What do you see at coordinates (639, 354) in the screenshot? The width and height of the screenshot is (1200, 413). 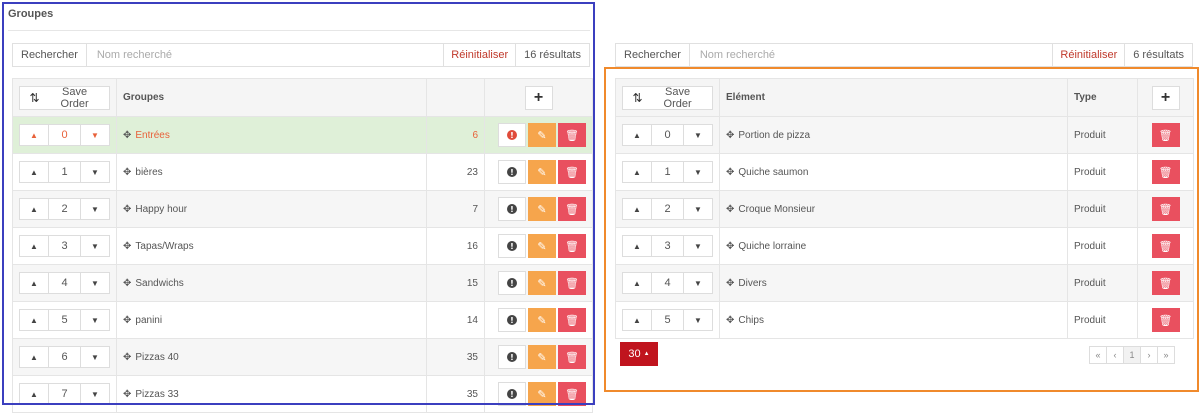 I see `per-page-dropdown: 30 ▲` at bounding box center [639, 354].